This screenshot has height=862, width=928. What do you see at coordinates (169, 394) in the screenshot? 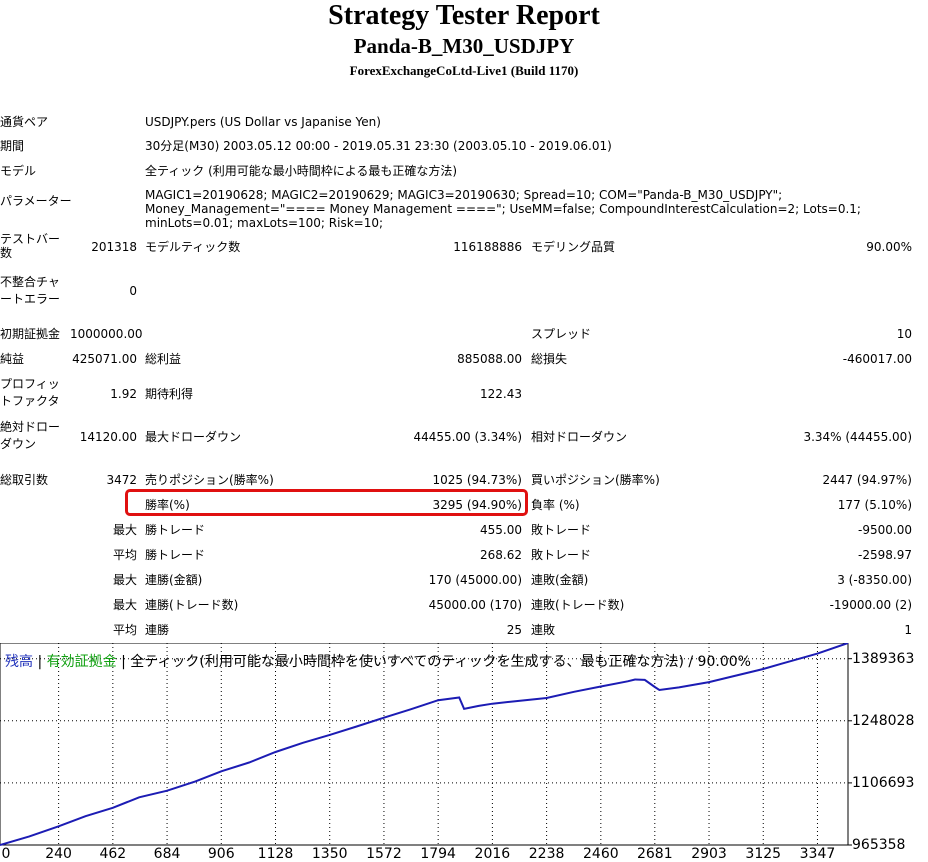
I see `expected-label: 期待利得` at bounding box center [169, 394].